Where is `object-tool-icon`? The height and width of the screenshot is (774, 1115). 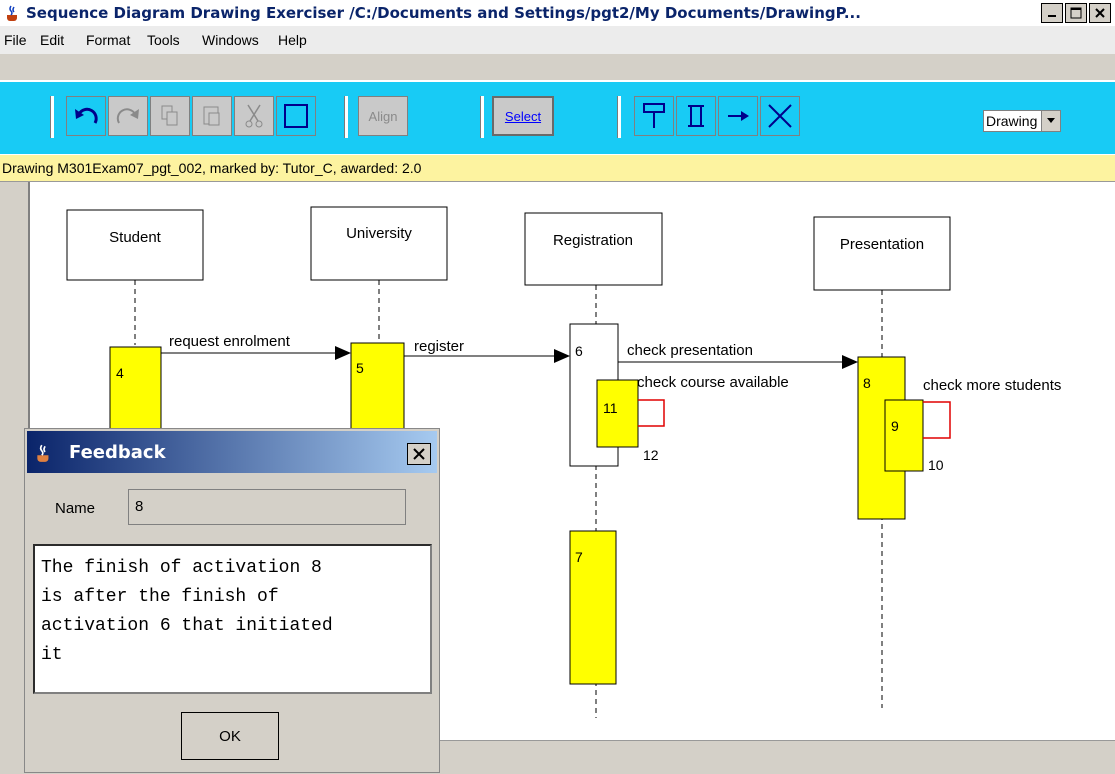 object-tool-icon is located at coordinates (654, 115).